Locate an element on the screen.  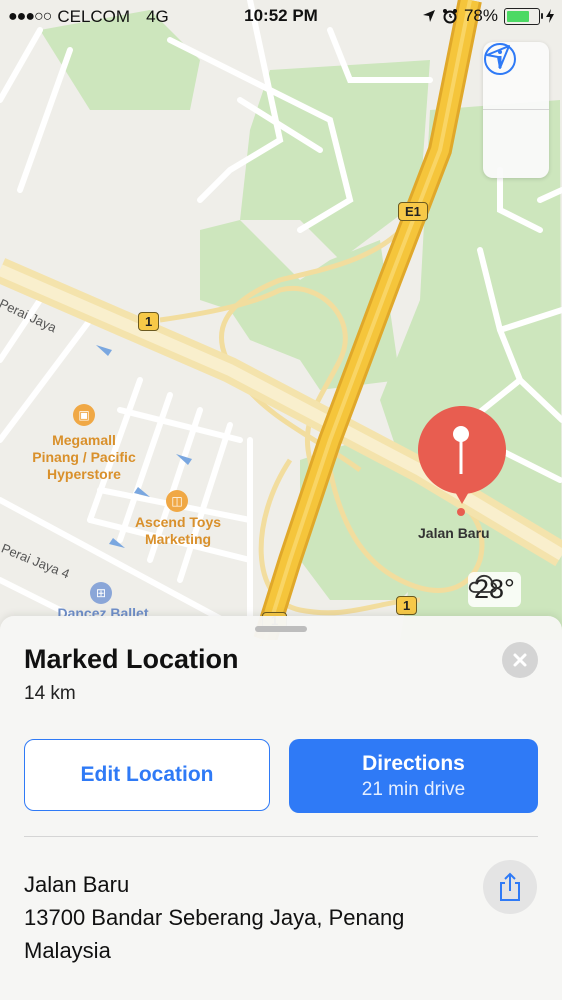
divider is located at coordinates (281, 836).